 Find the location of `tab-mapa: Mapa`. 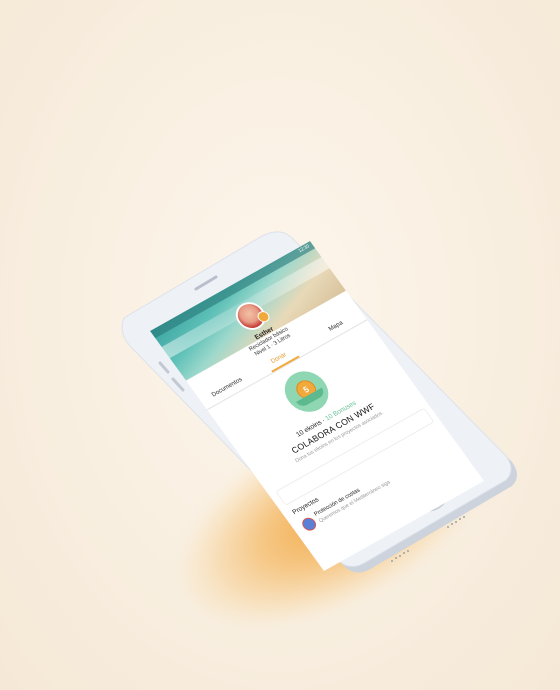

tab-mapa: Mapa is located at coordinates (335, 326).